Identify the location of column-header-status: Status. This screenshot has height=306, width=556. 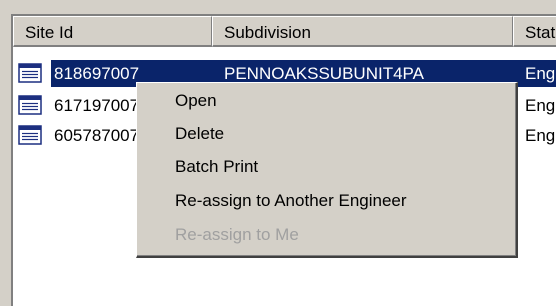
(534, 31).